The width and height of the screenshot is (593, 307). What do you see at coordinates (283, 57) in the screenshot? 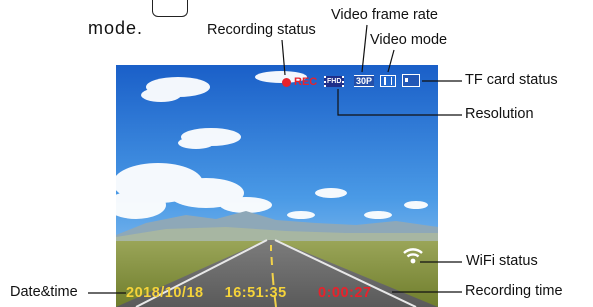
I see `recording-status-leader` at bounding box center [283, 57].